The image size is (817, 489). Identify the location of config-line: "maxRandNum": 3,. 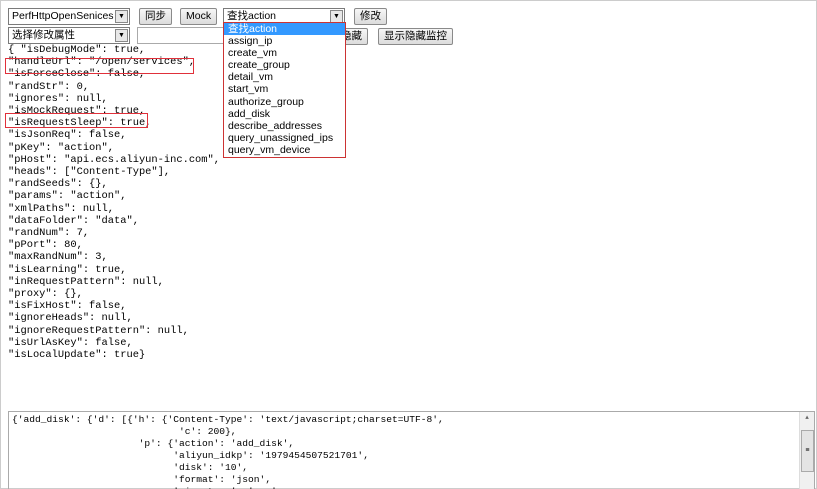
(58, 257).